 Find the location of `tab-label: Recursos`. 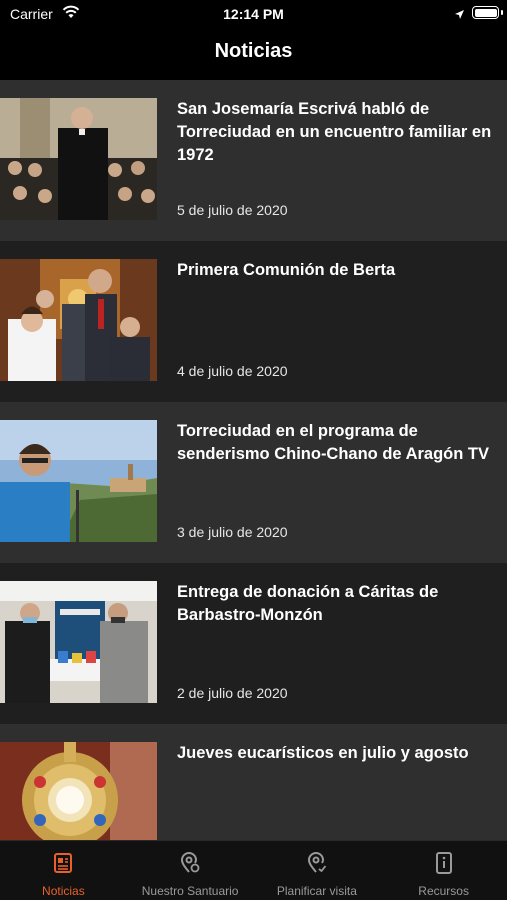

tab-label: Recursos is located at coordinates (443, 891).